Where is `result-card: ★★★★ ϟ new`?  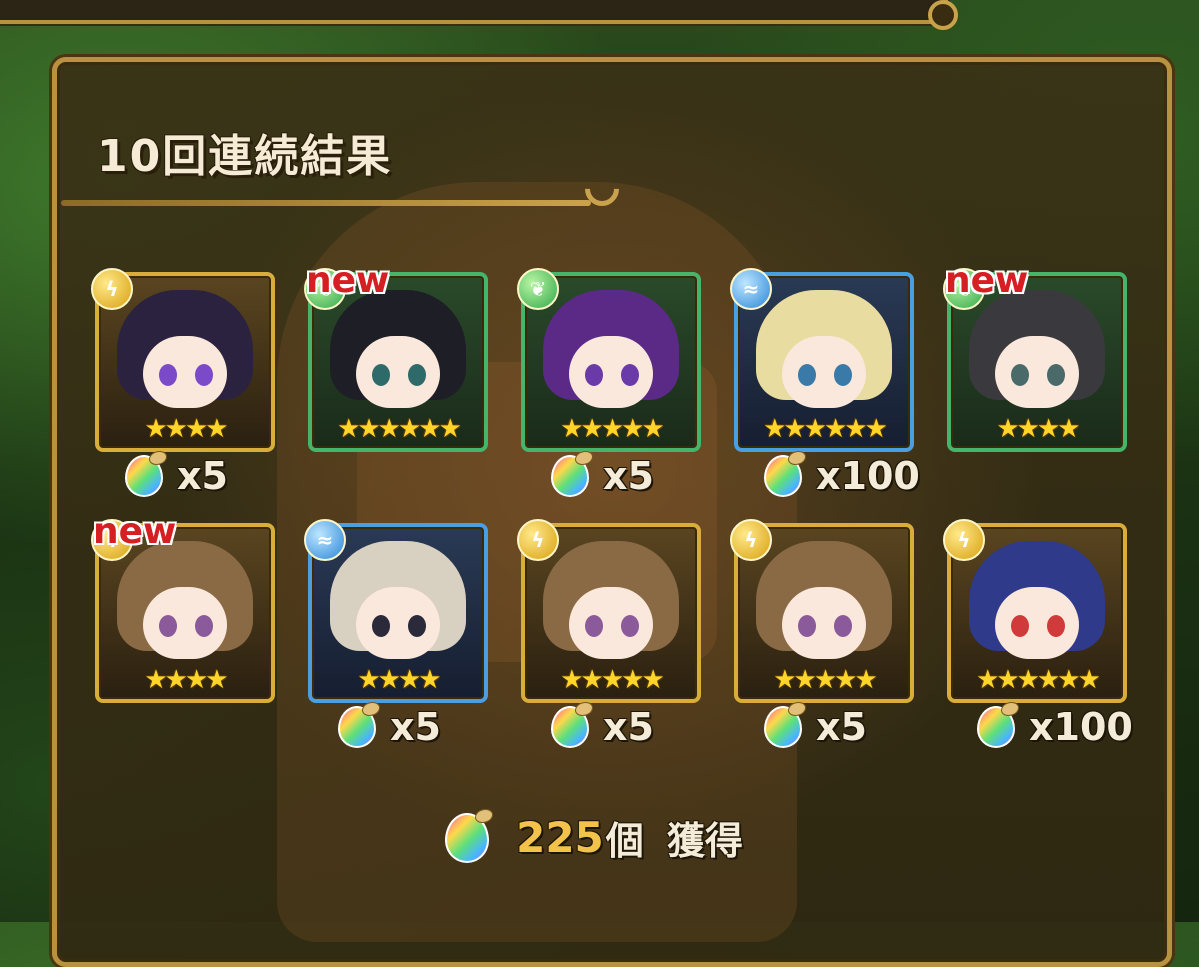 result-card: ★★★★ ϟ new is located at coordinates (183, 607).